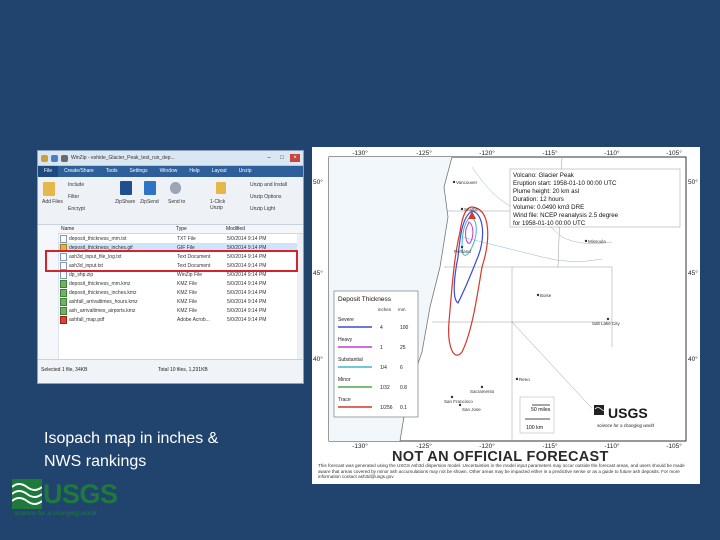  I want to click on zipshare-icon, so click(126, 188).